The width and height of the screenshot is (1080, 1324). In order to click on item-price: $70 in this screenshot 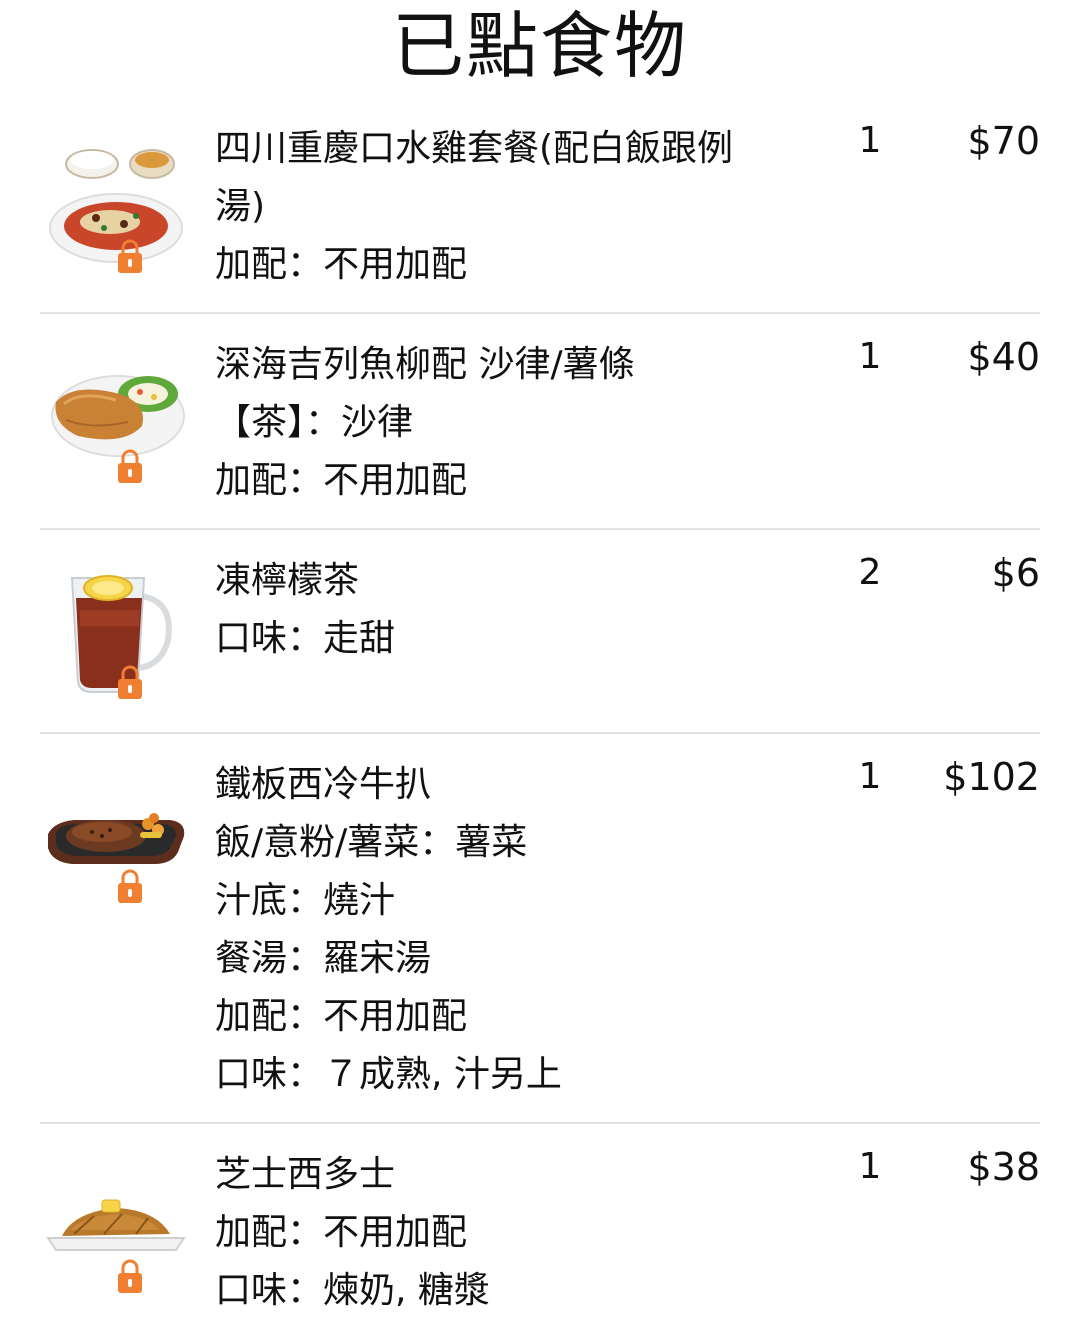, I will do `click(1003, 141)`.